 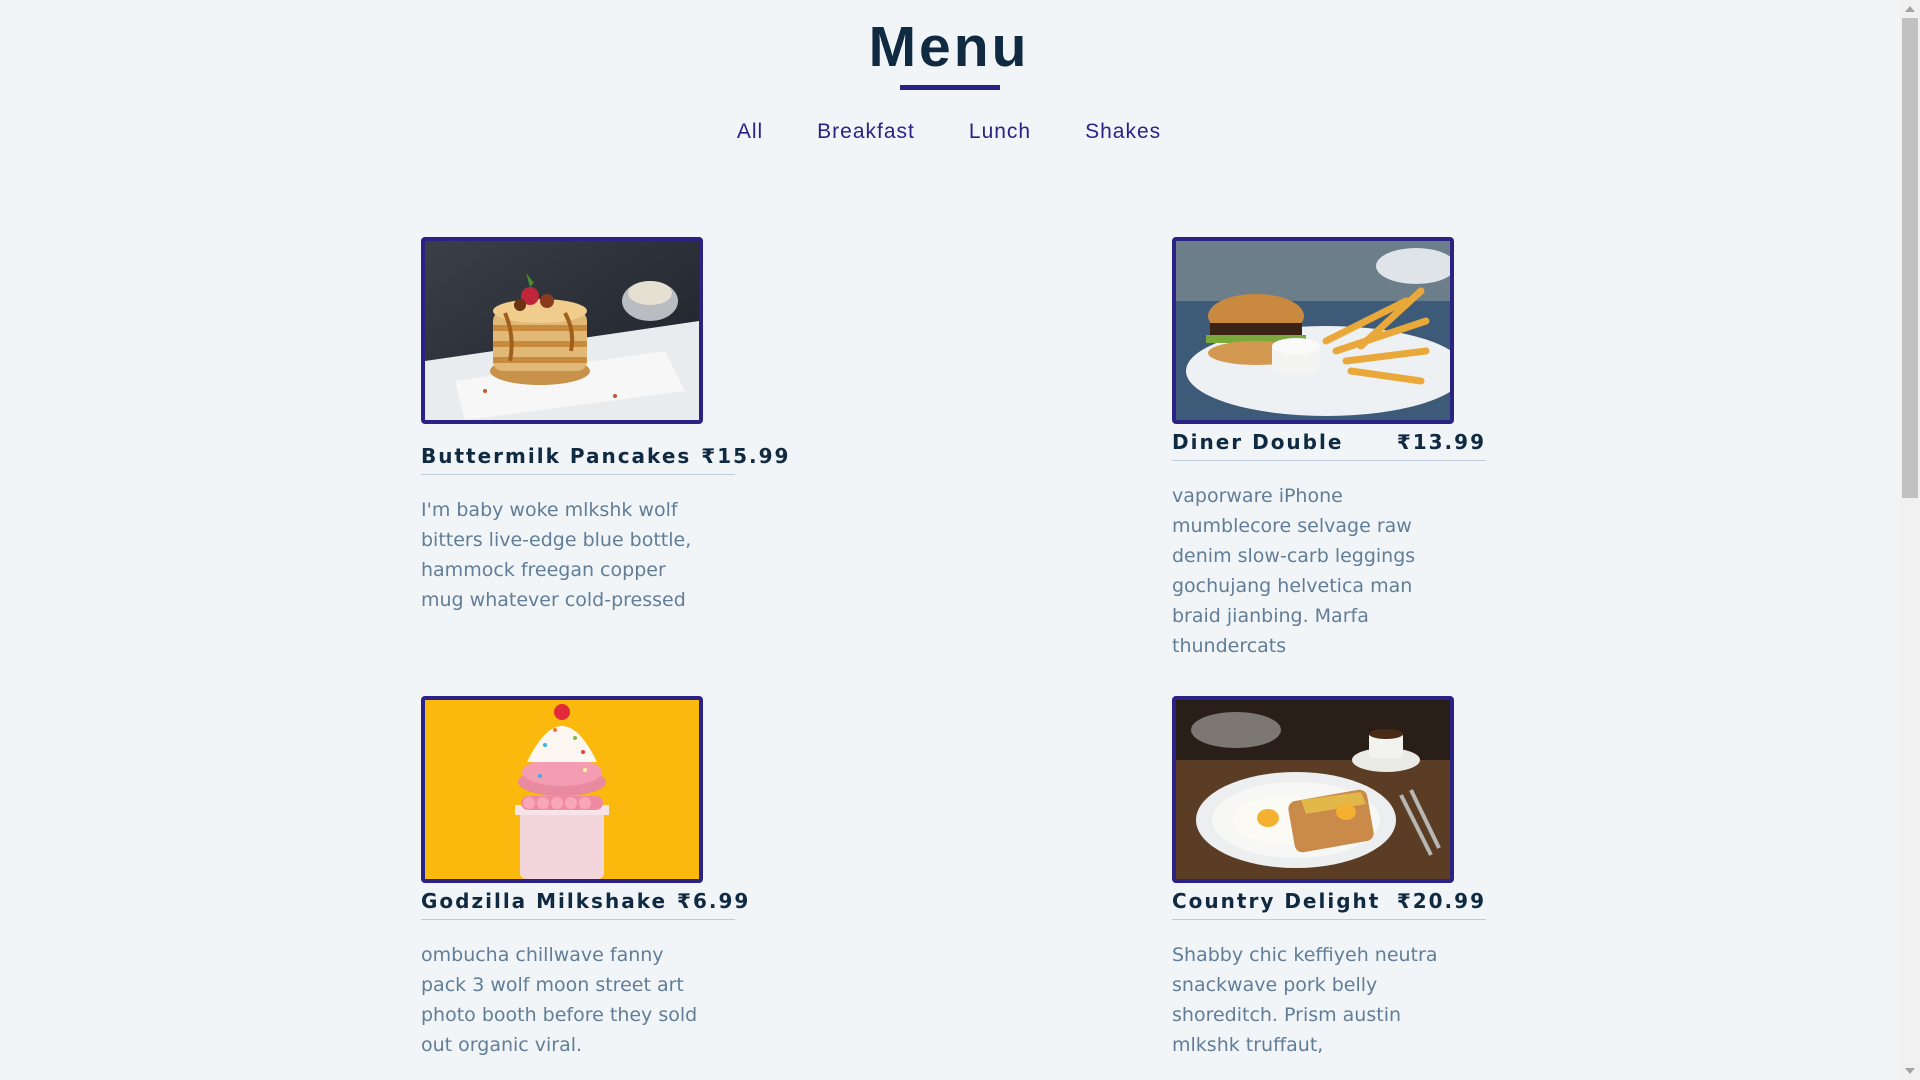 I want to click on scrollbar-thumb, so click(x=1910, y=258).